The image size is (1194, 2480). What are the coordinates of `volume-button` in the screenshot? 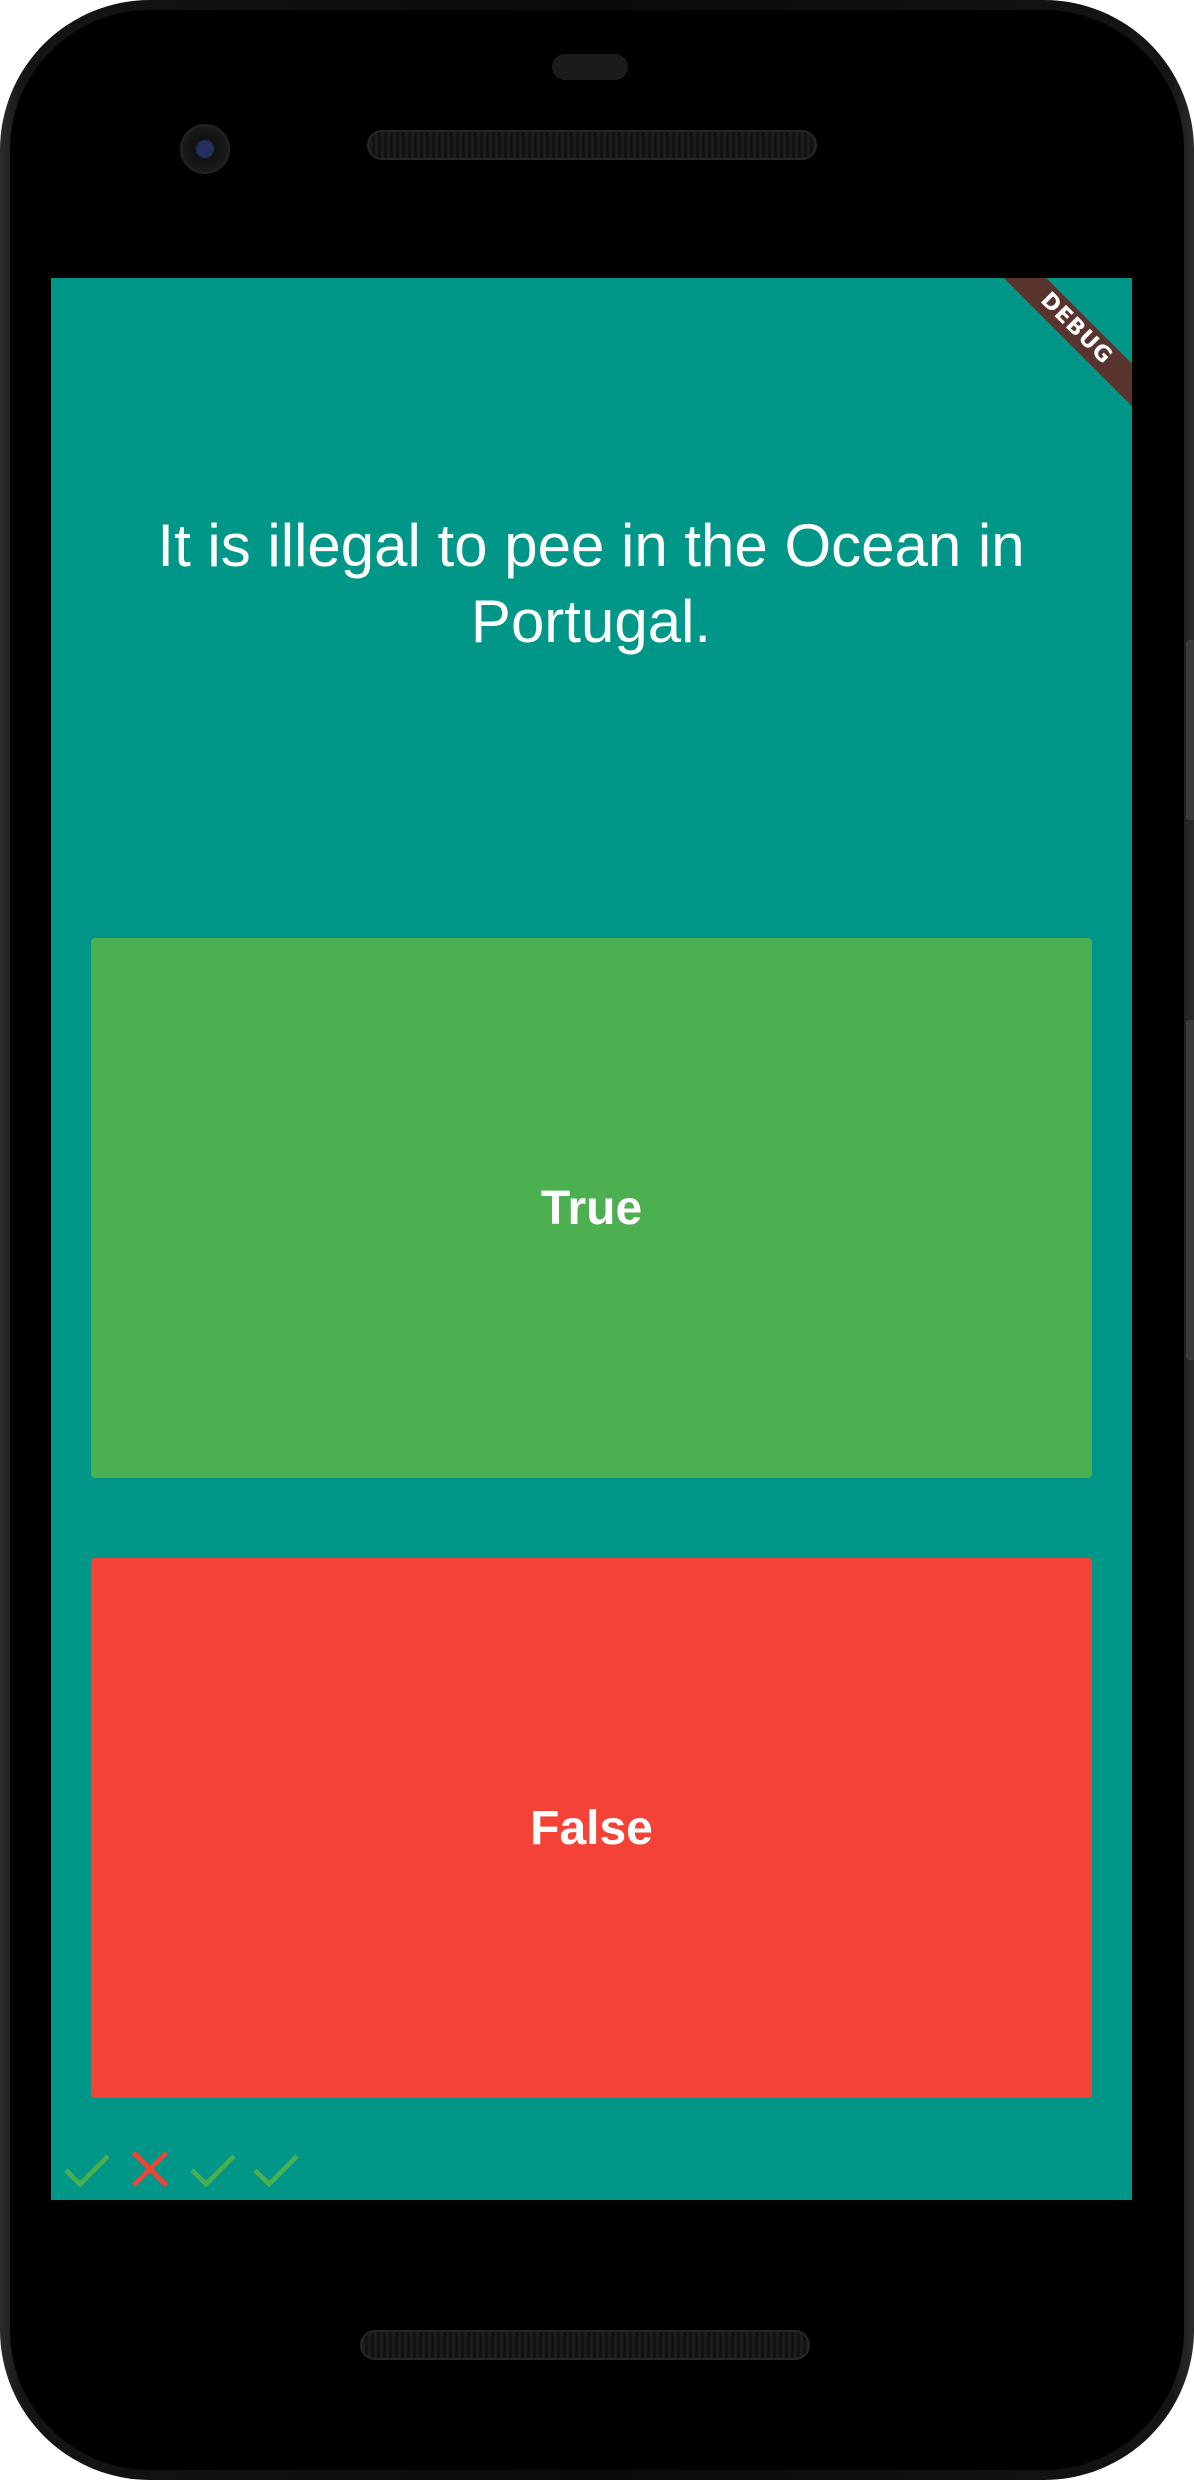 It's located at (1190, 1190).